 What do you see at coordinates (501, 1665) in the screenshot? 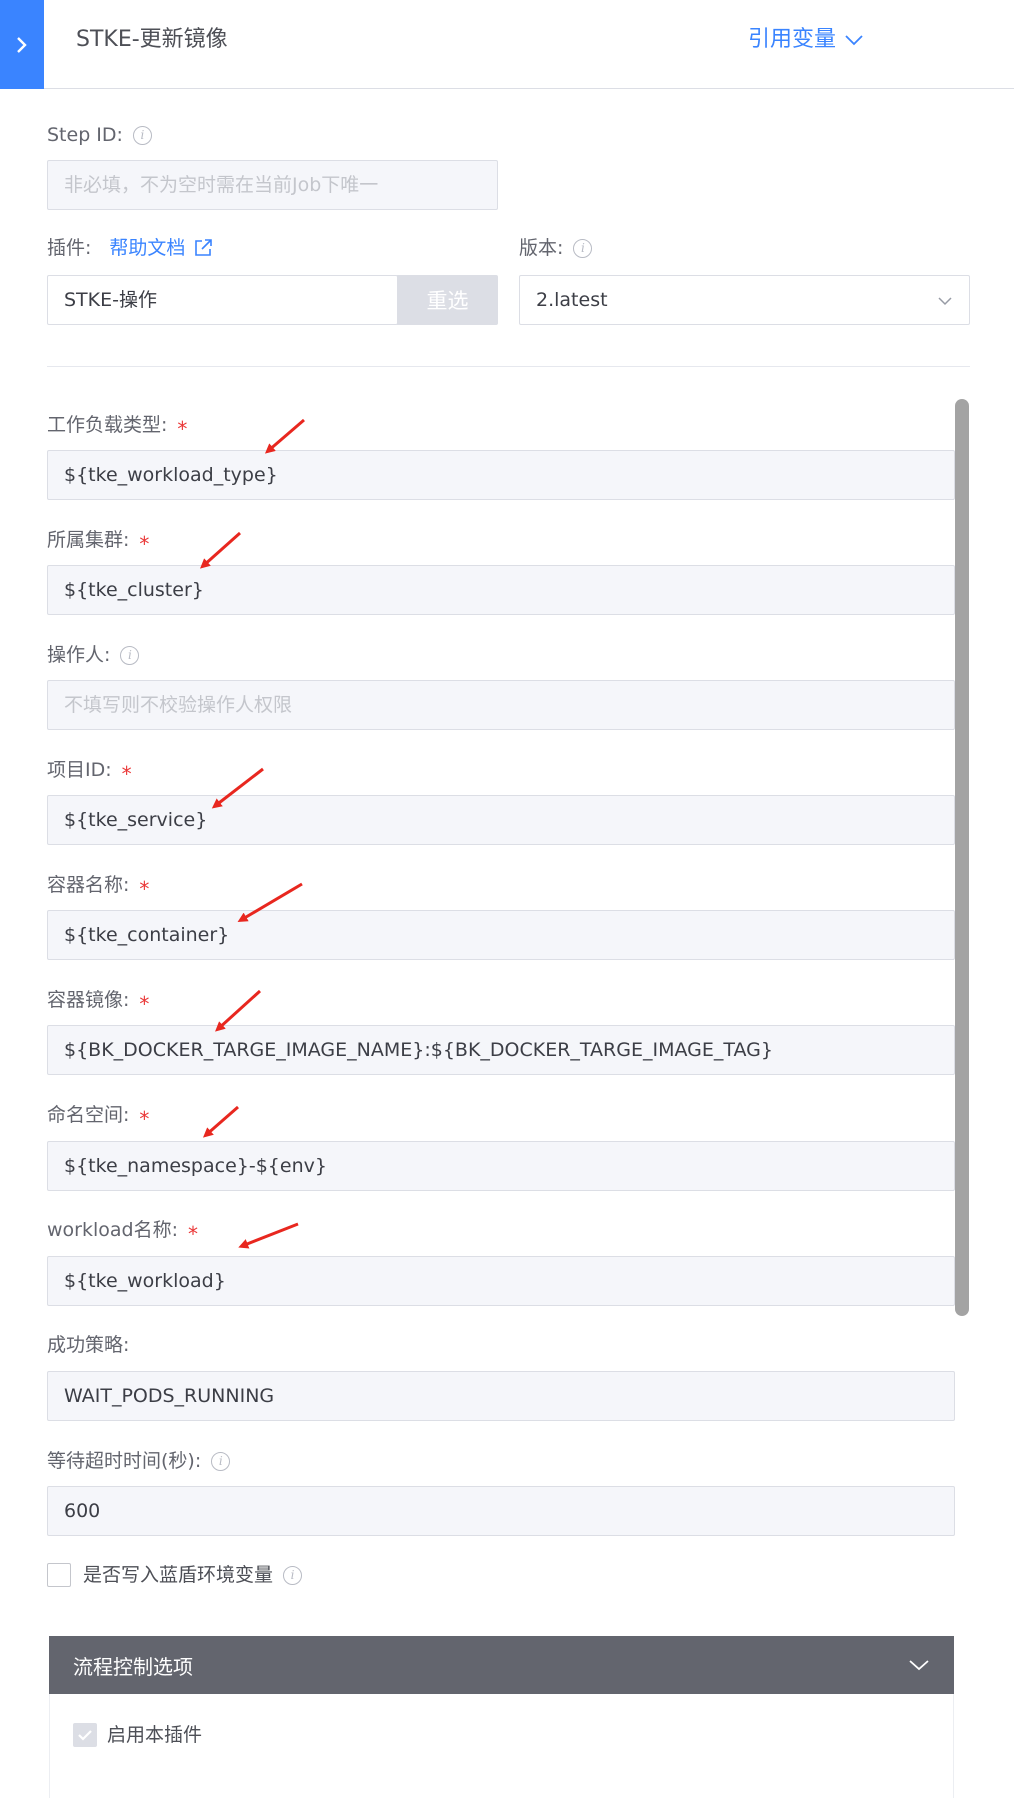
I see `flow-control-header: 流程控制选项` at bounding box center [501, 1665].